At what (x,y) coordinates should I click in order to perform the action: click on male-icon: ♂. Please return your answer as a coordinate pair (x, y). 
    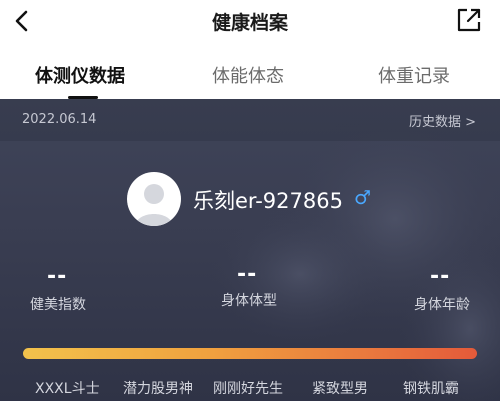
    Looking at the image, I should click on (363, 198).